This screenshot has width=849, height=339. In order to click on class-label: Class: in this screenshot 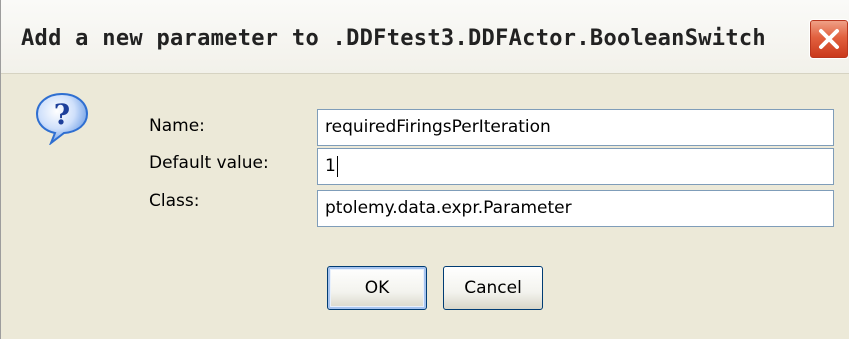, I will do `click(174, 201)`.